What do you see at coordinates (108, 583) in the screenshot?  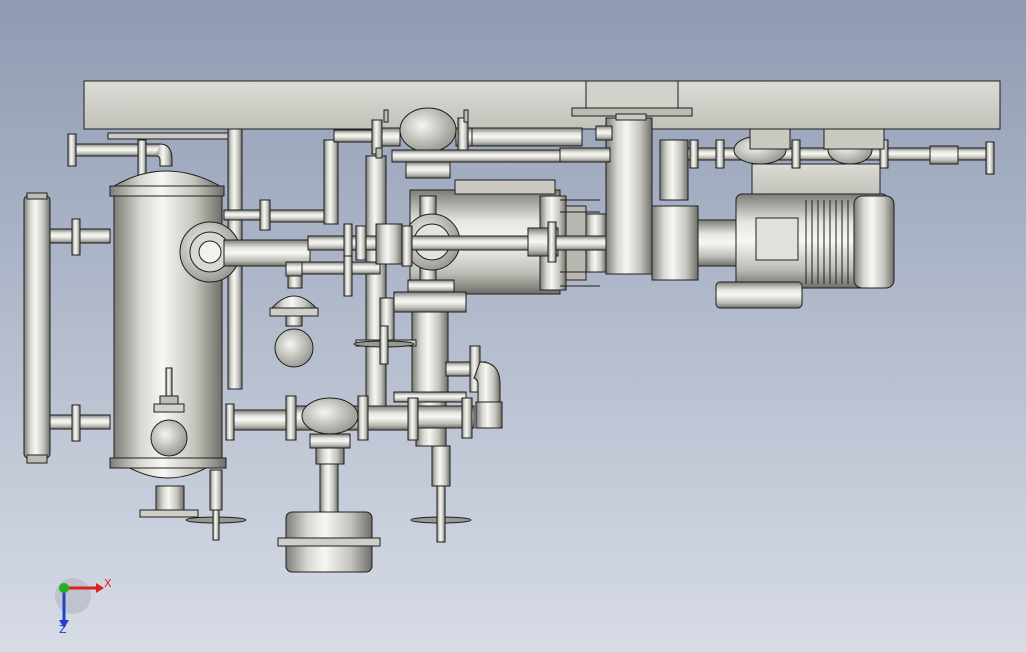 I see `triad-x-label: X` at bounding box center [108, 583].